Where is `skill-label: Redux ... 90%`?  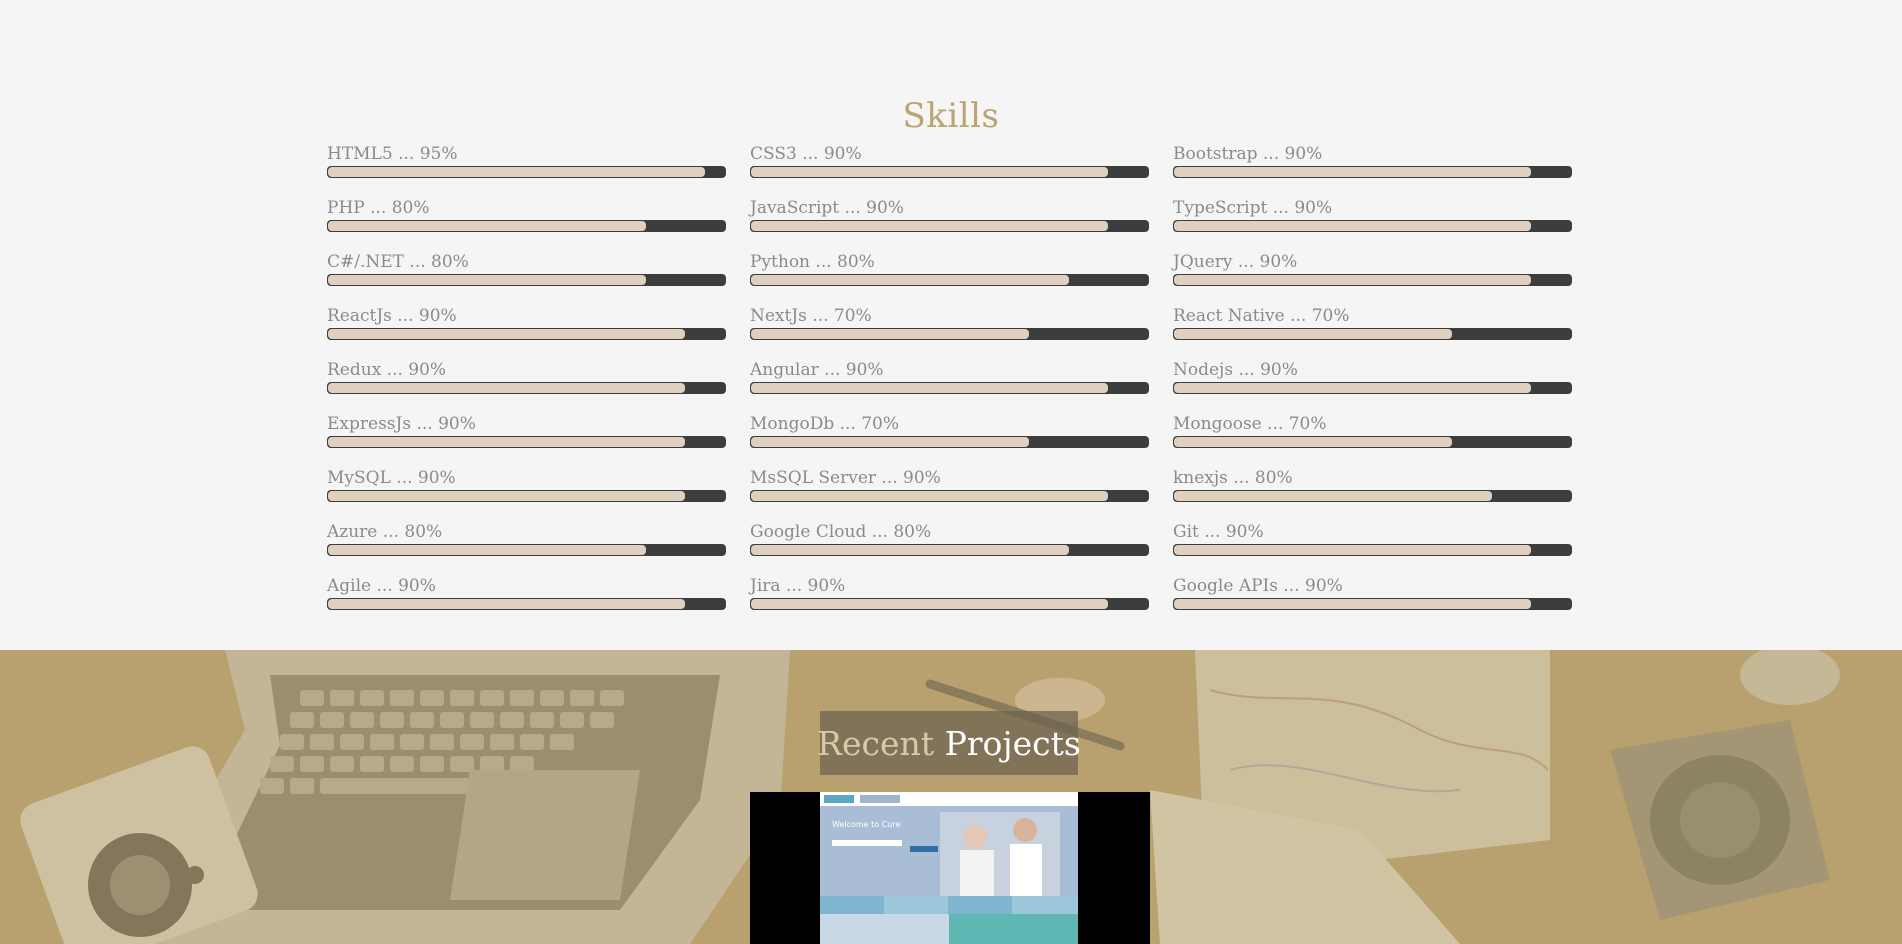
skill-label: Redux ... 90% is located at coordinates (387, 370).